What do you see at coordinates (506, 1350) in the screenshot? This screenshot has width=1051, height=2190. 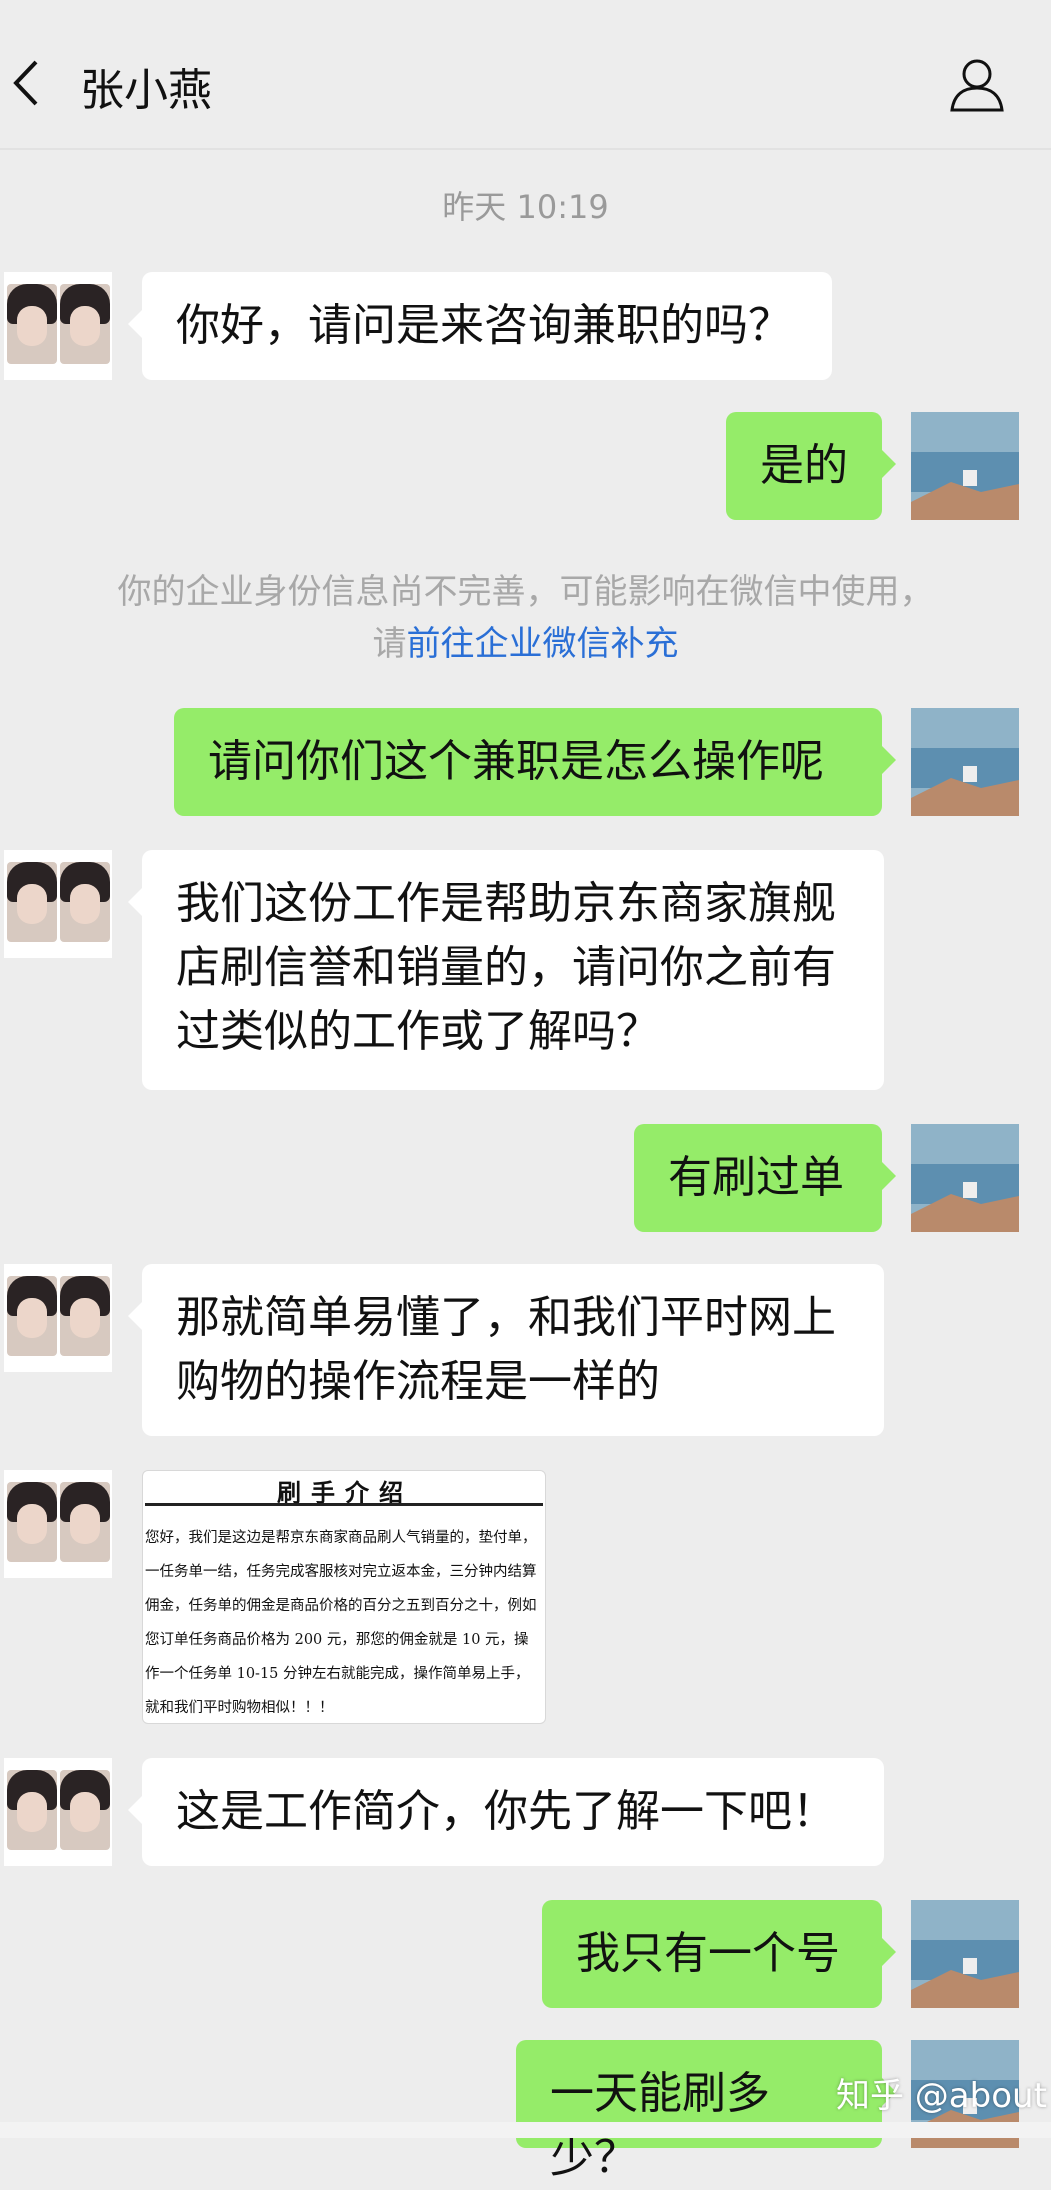 I see `received-message: 那就简单易懂了，和我们平时网上购物的操作流程是一样的` at bounding box center [506, 1350].